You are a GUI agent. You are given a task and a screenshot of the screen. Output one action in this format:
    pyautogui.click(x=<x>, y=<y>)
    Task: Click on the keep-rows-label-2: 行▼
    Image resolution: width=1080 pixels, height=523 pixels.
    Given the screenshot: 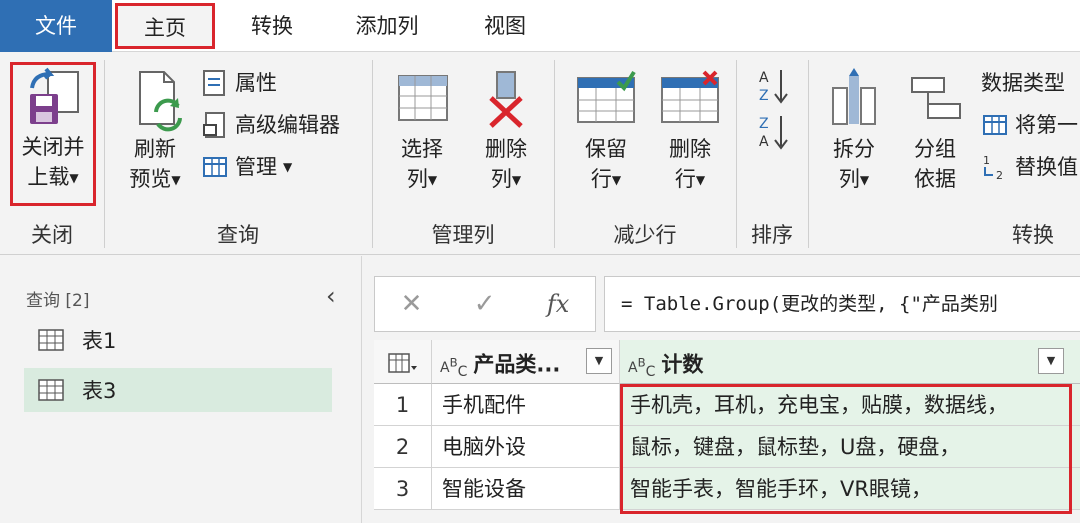 What is the action you would take?
    pyautogui.click(x=606, y=179)
    